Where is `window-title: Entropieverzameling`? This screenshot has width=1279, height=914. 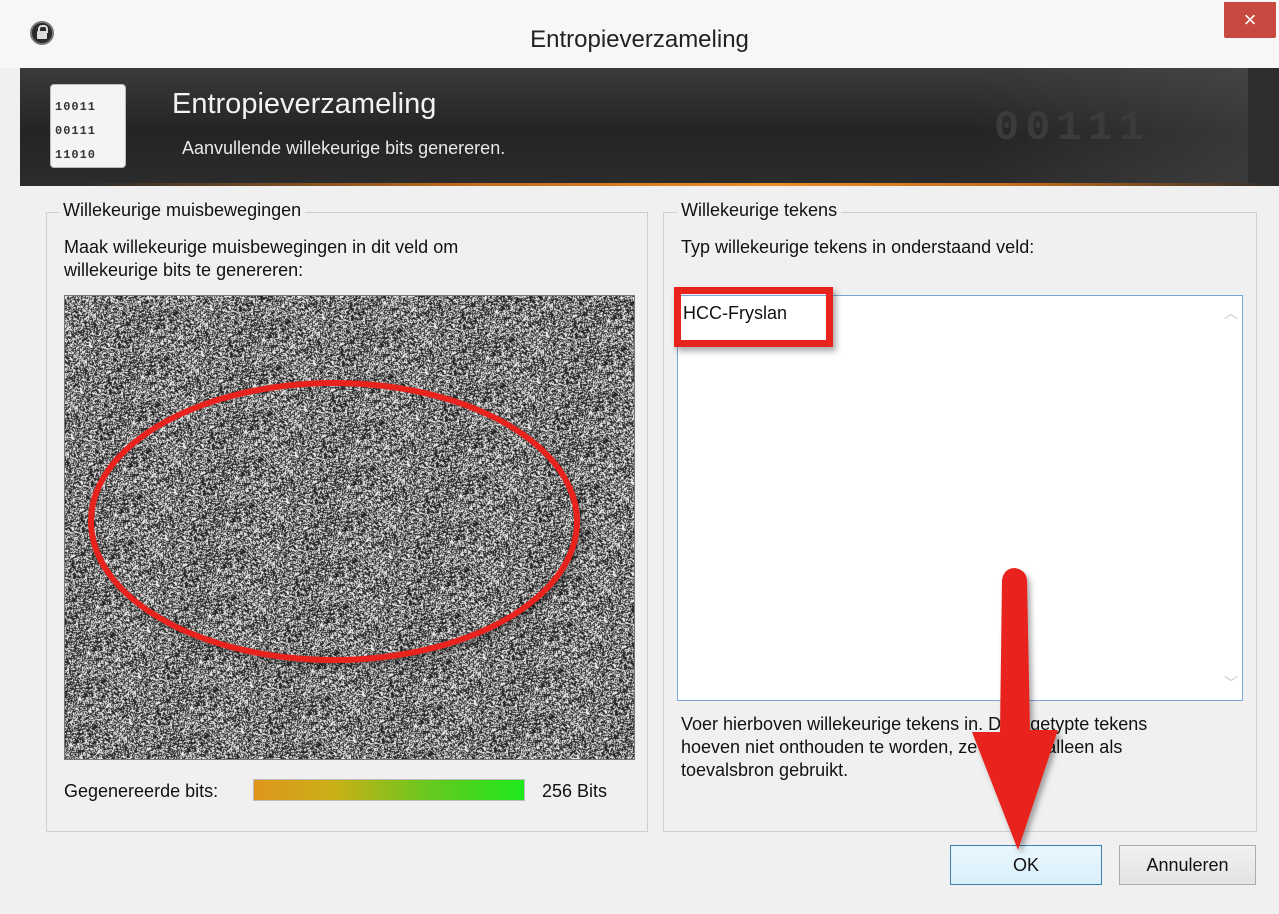 window-title: Entropieverzameling is located at coordinates (639, 39).